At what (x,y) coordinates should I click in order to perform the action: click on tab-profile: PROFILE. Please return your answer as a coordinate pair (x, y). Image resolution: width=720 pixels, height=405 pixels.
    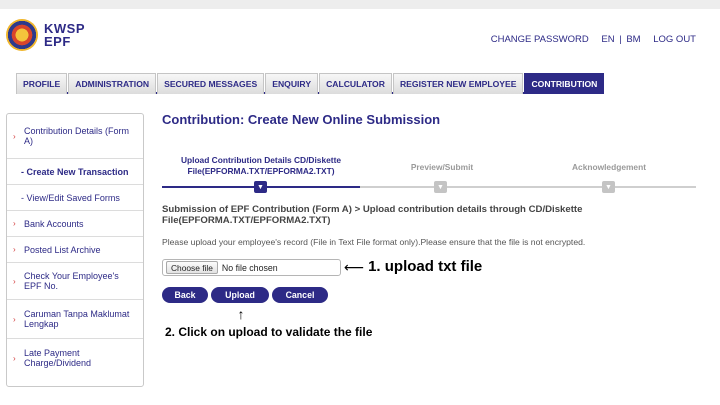
    Looking at the image, I should click on (42, 83).